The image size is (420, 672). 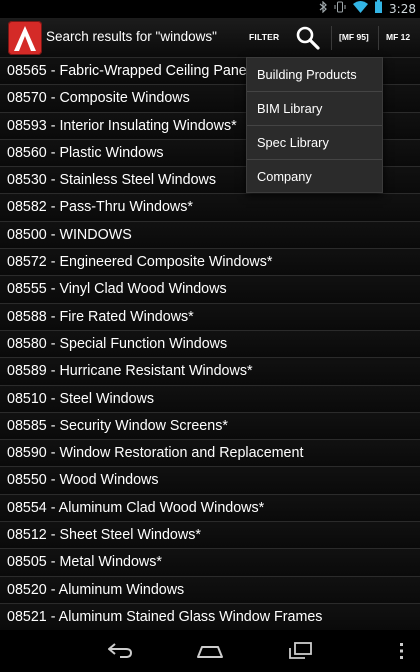 I want to click on battery-icon, so click(x=379, y=9).